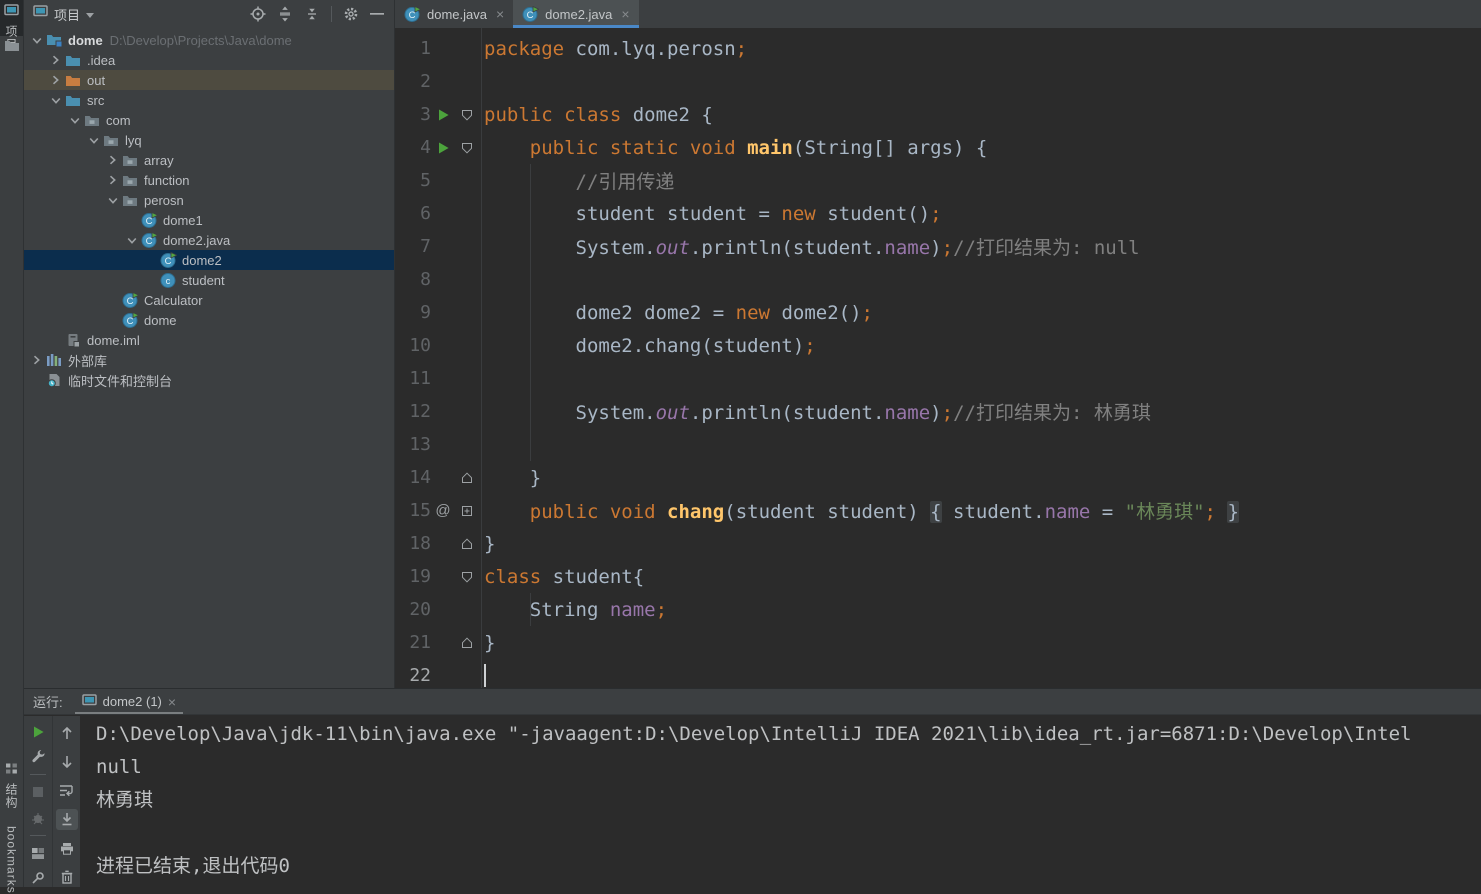 The image size is (1481, 894). What do you see at coordinates (38, 878) in the screenshot?
I see `pin-icon` at bounding box center [38, 878].